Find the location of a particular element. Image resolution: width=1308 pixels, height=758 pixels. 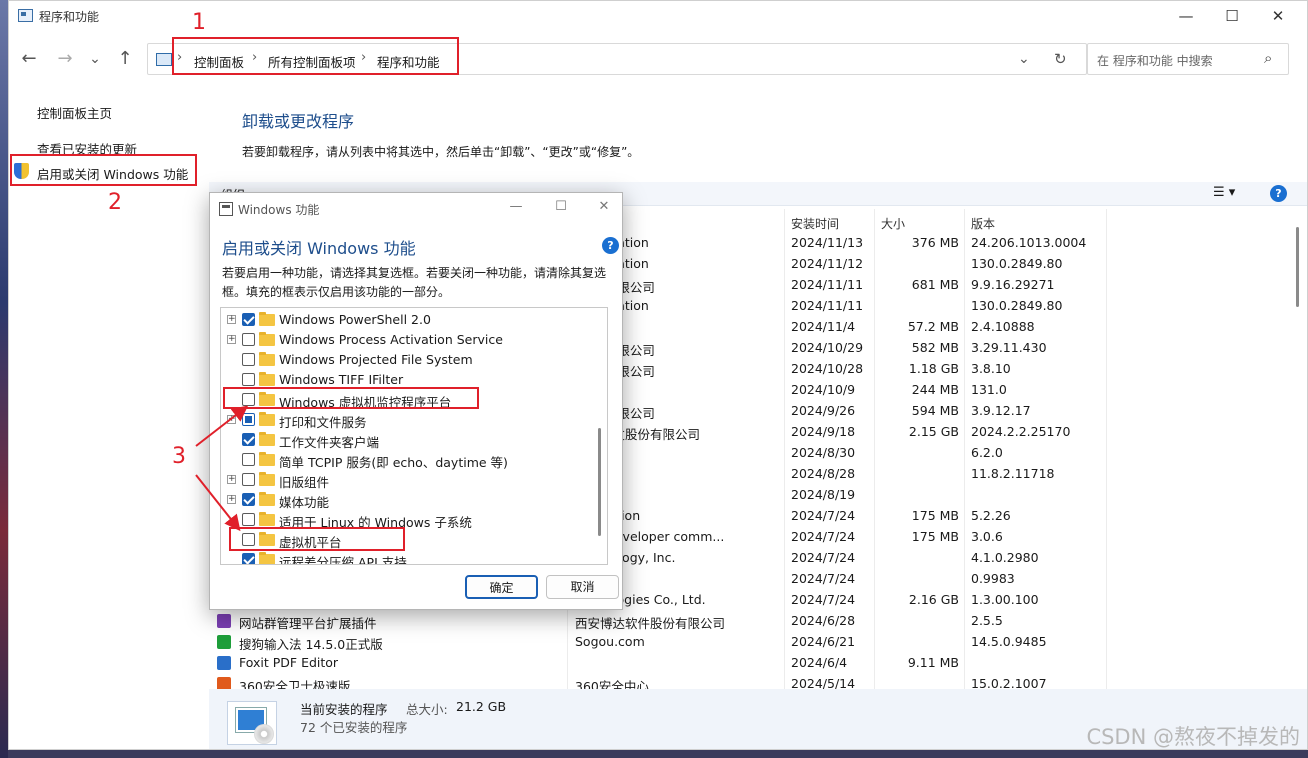

annotation-arrow-up is located at coordinates (222, 426).